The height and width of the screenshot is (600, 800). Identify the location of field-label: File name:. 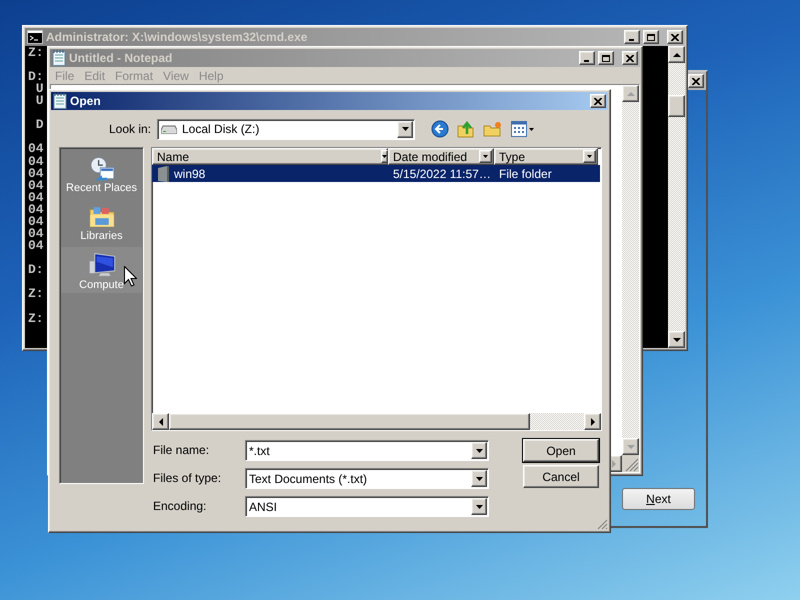
(181, 449).